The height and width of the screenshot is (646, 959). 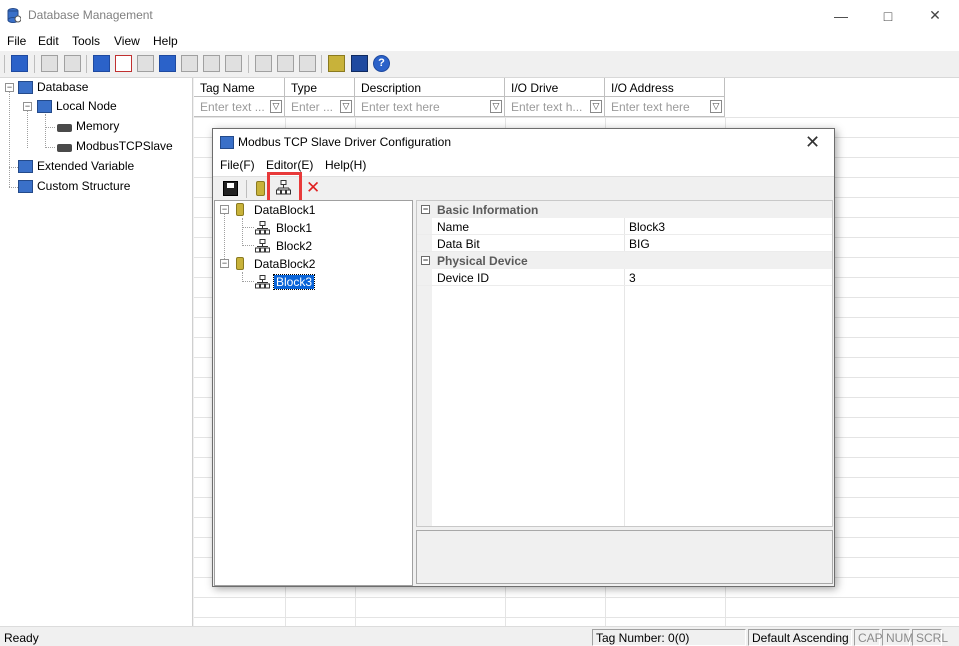 I want to click on filter-io-drive: Enter text h... ▽, so click(x=555, y=107).